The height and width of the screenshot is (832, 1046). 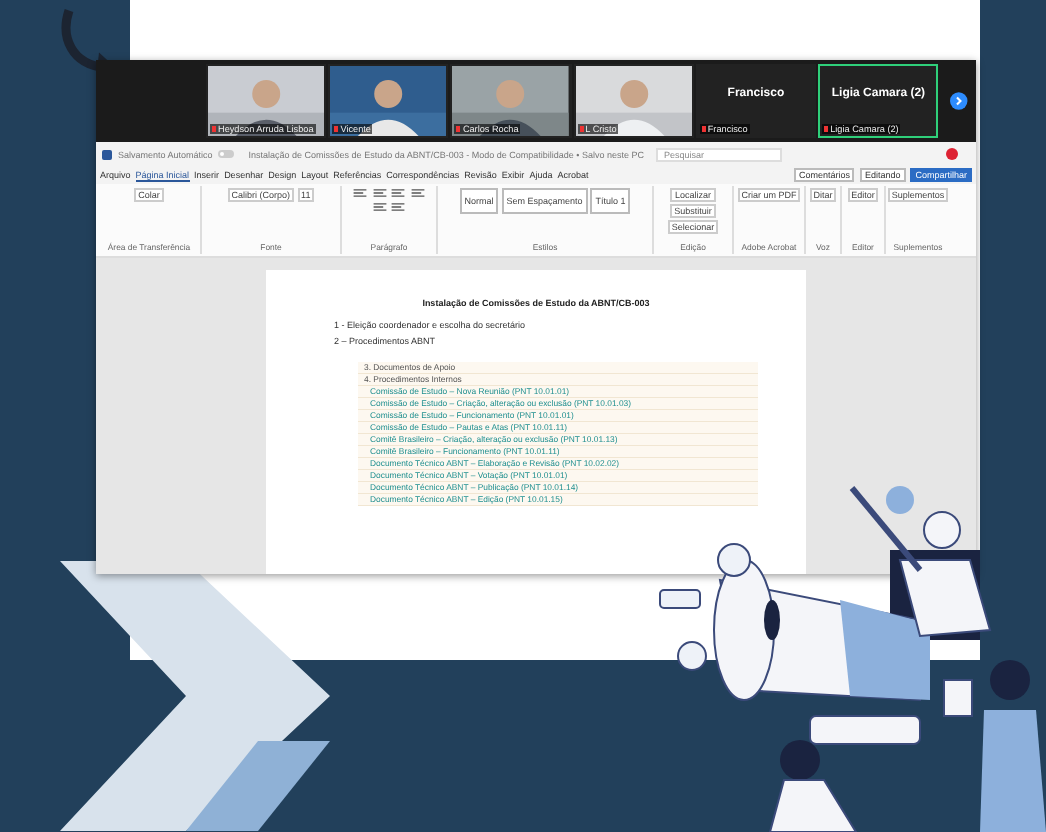 I want to click on word-logo-icon, so click(x=107, y=154).